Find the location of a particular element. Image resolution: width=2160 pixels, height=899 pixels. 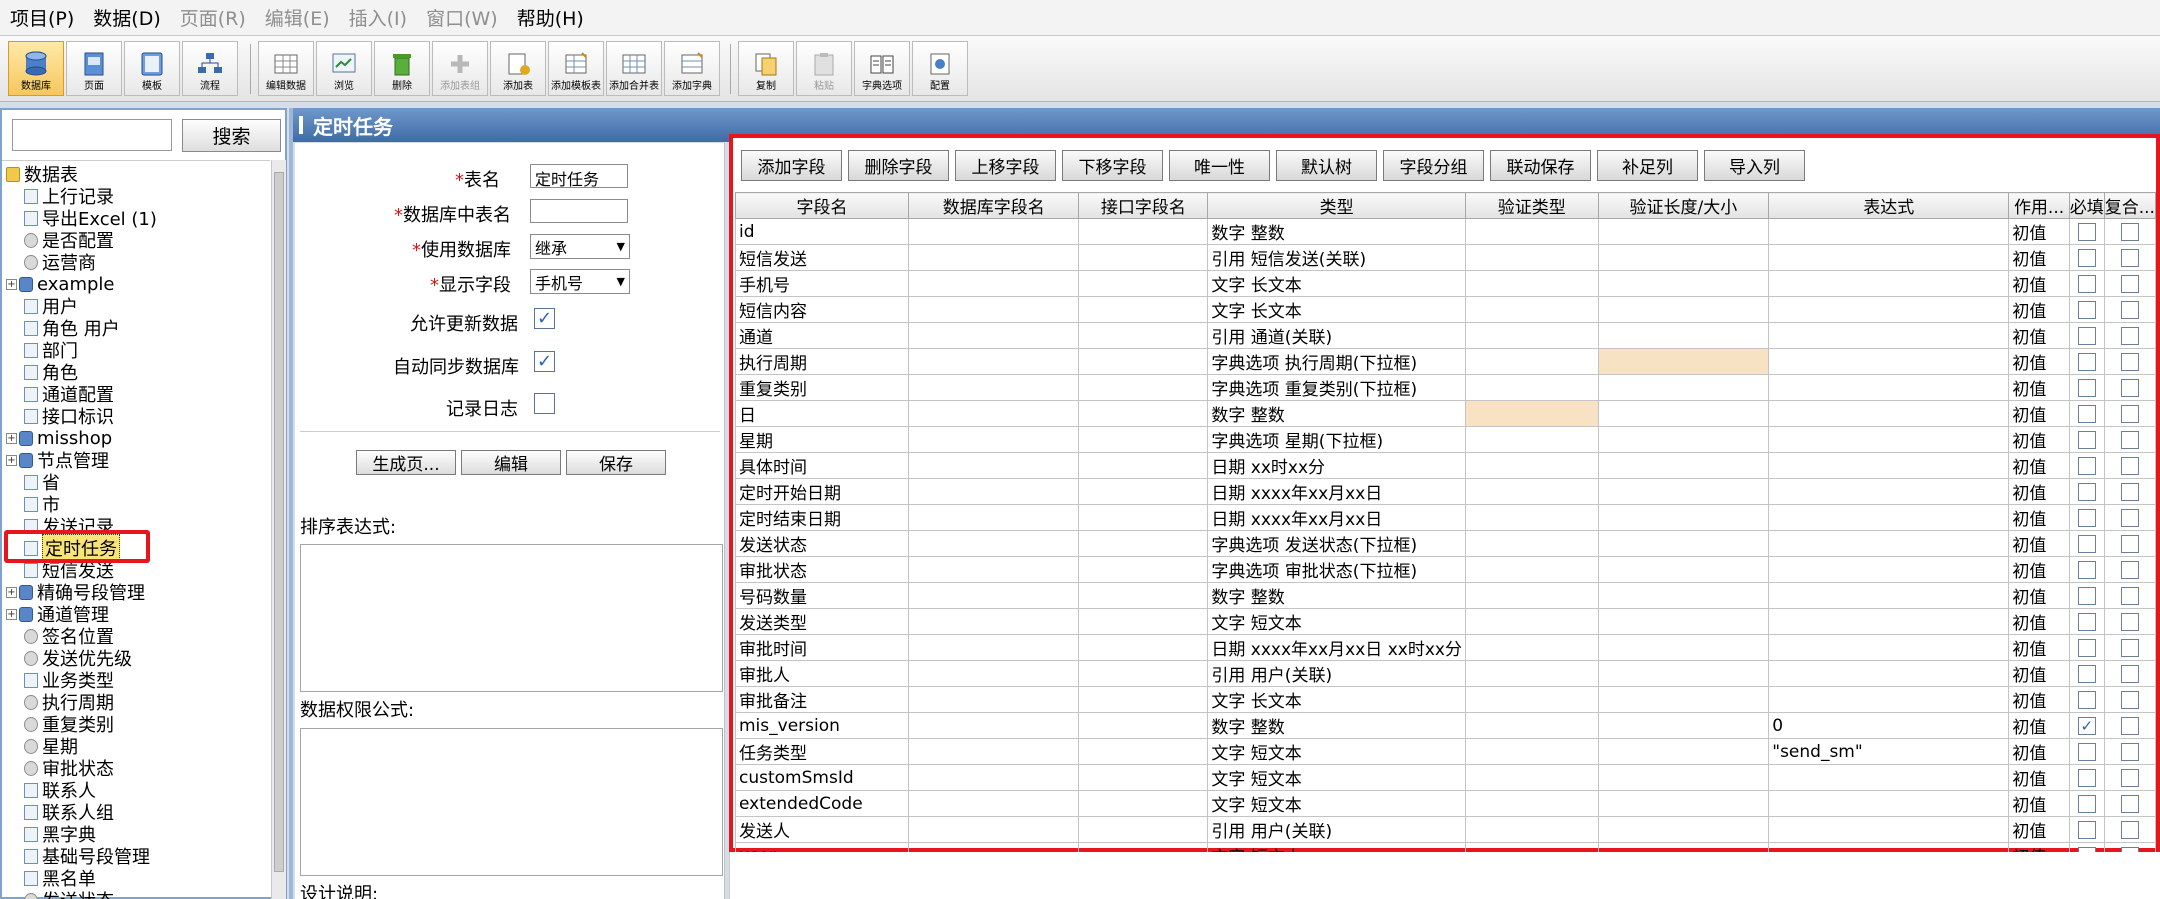

config-button: 配置 is located at coordinates (940, 68).